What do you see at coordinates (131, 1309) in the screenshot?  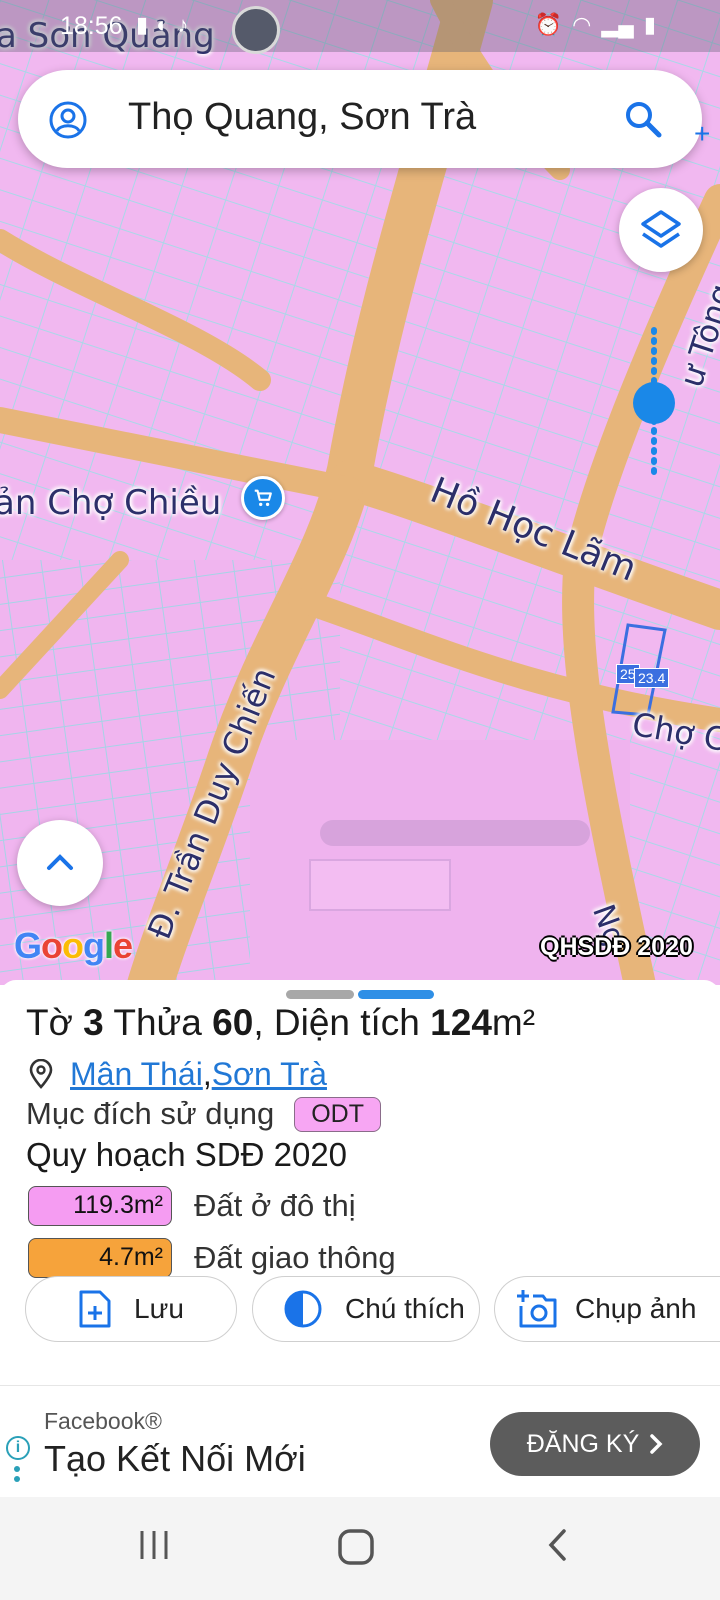 I see `save-button: Lưu` at bounding box center [131, 1309].